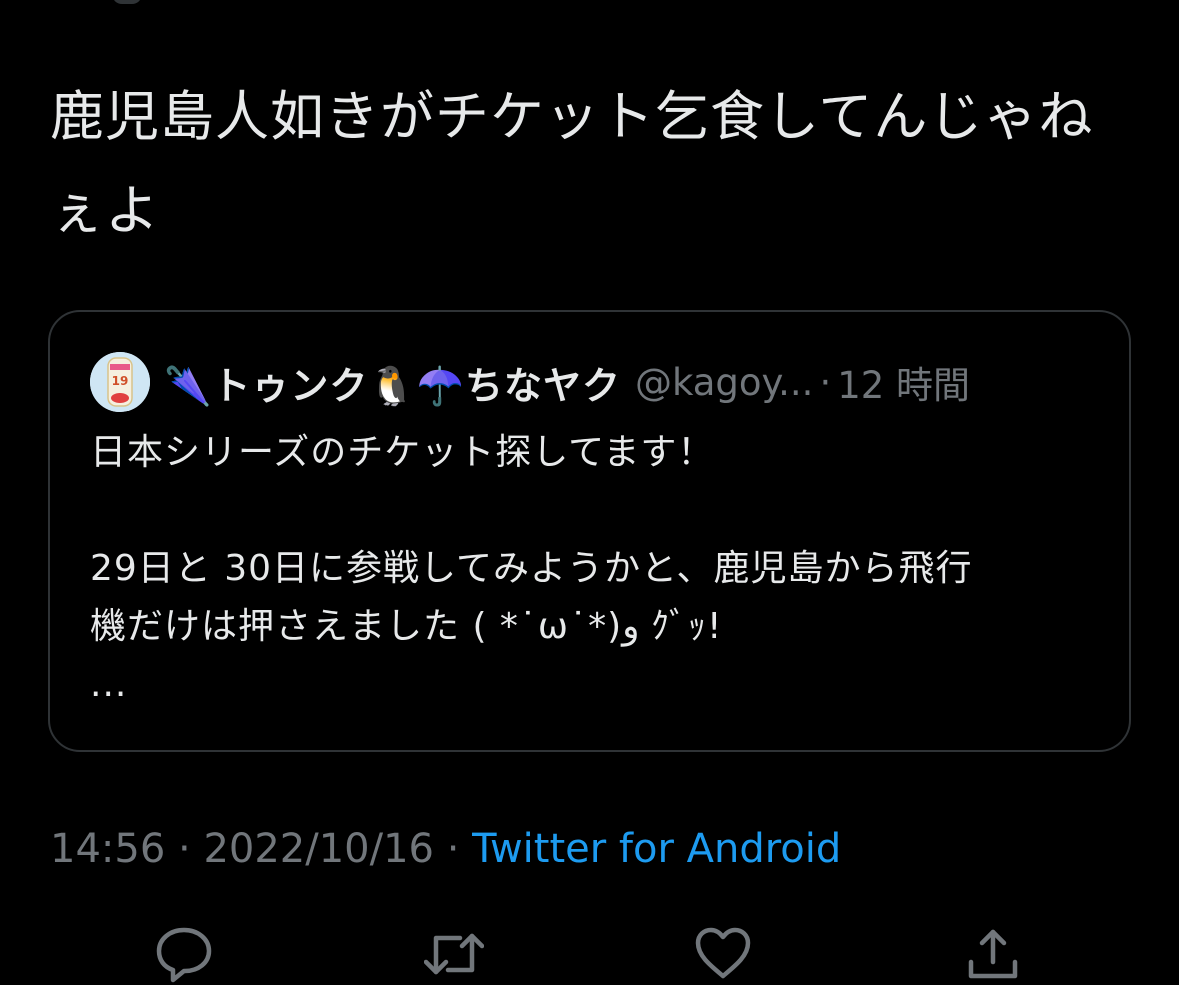 The width and height of the screenshot is (1179, 985). Describe the element at coordinates (127, 2) in the screenshot. I see `avatar-fragment` at that location.